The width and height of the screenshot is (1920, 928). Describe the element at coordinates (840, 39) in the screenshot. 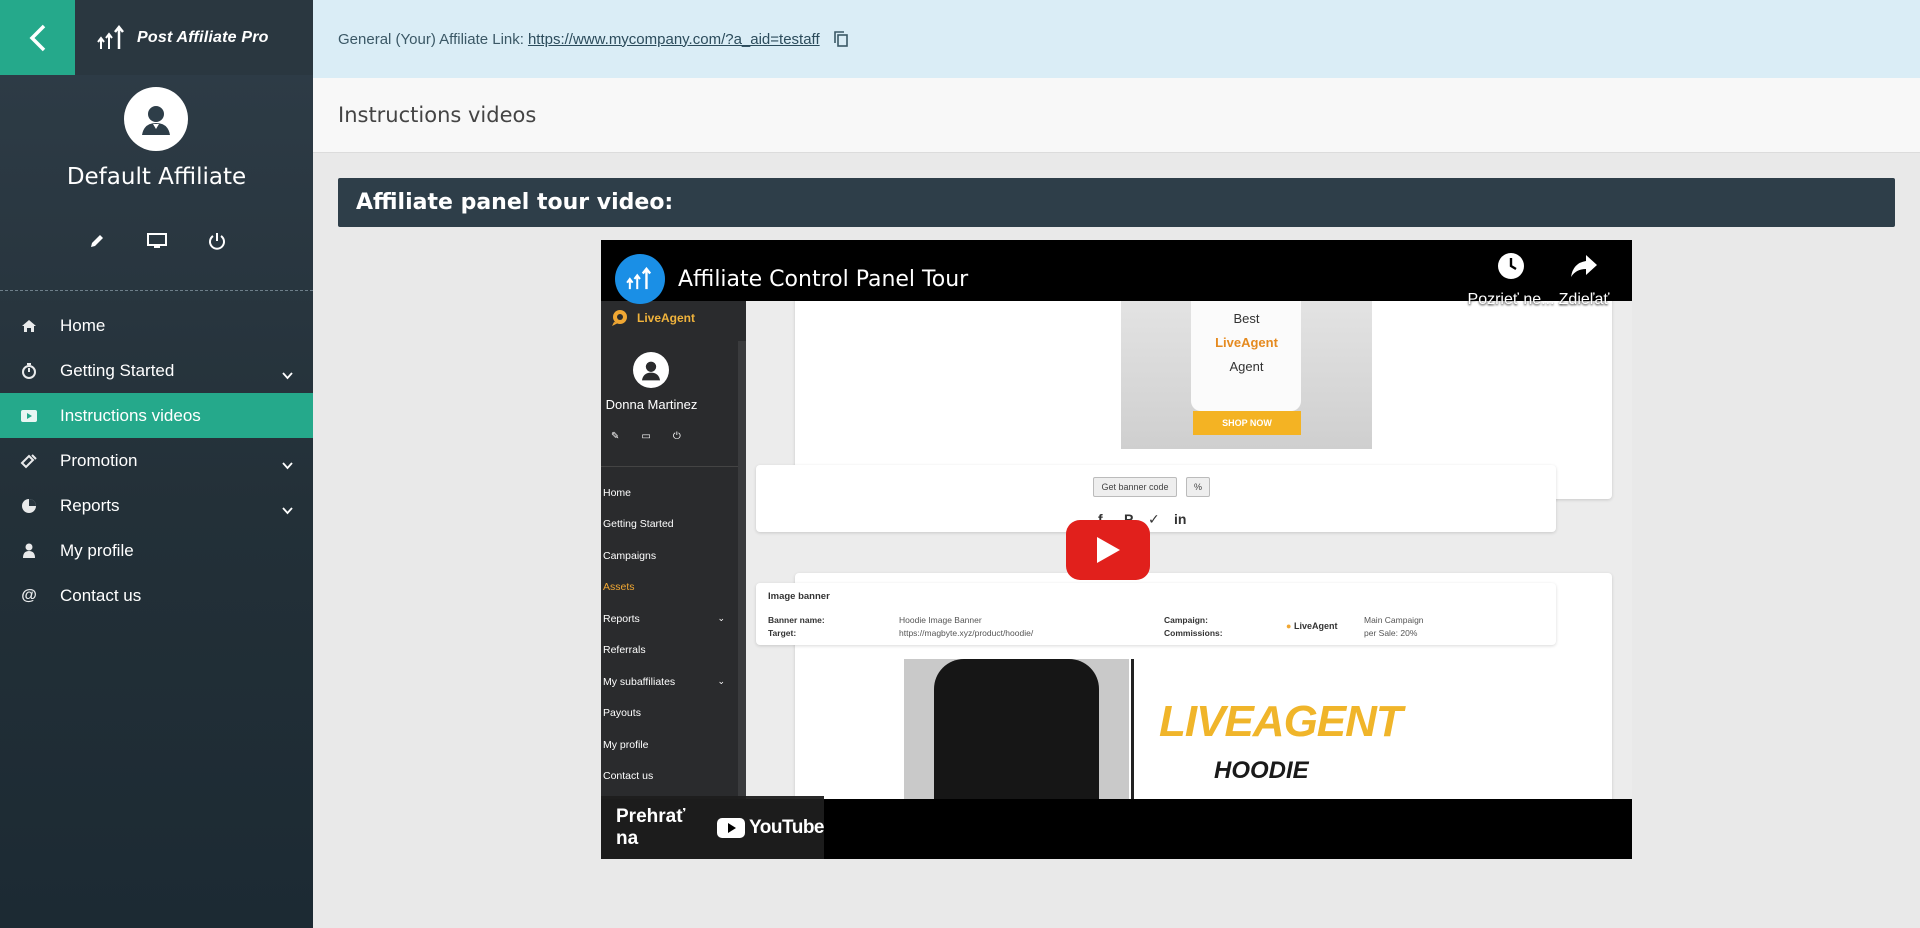

I see `copy-icon` at that location.